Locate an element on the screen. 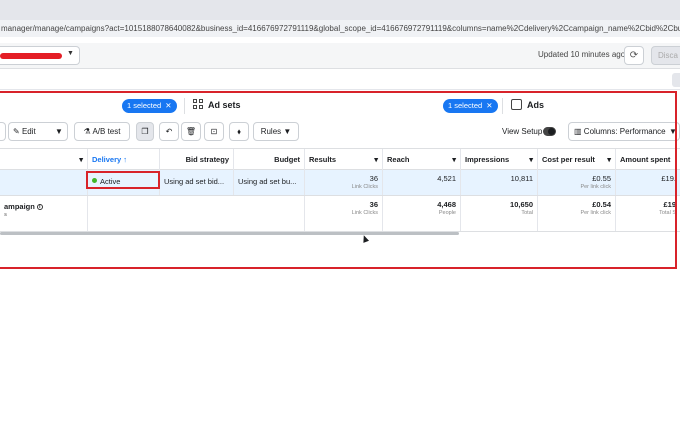 The image size is (680, 425). account-header: ▼ Updated 10 minutes ago ⟳ Disca is located at coordinates (340, 56).